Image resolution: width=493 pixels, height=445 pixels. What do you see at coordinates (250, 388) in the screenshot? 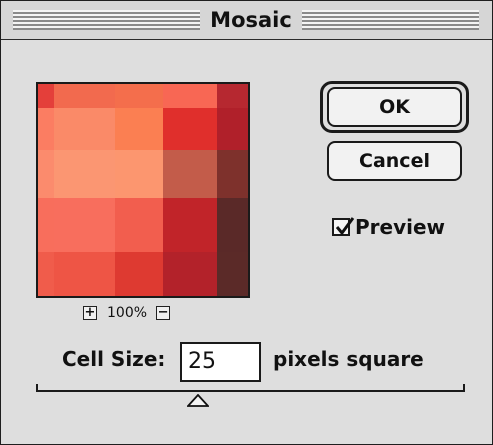
I see `cell-size-slider-track` at bounding box center [250, 388].